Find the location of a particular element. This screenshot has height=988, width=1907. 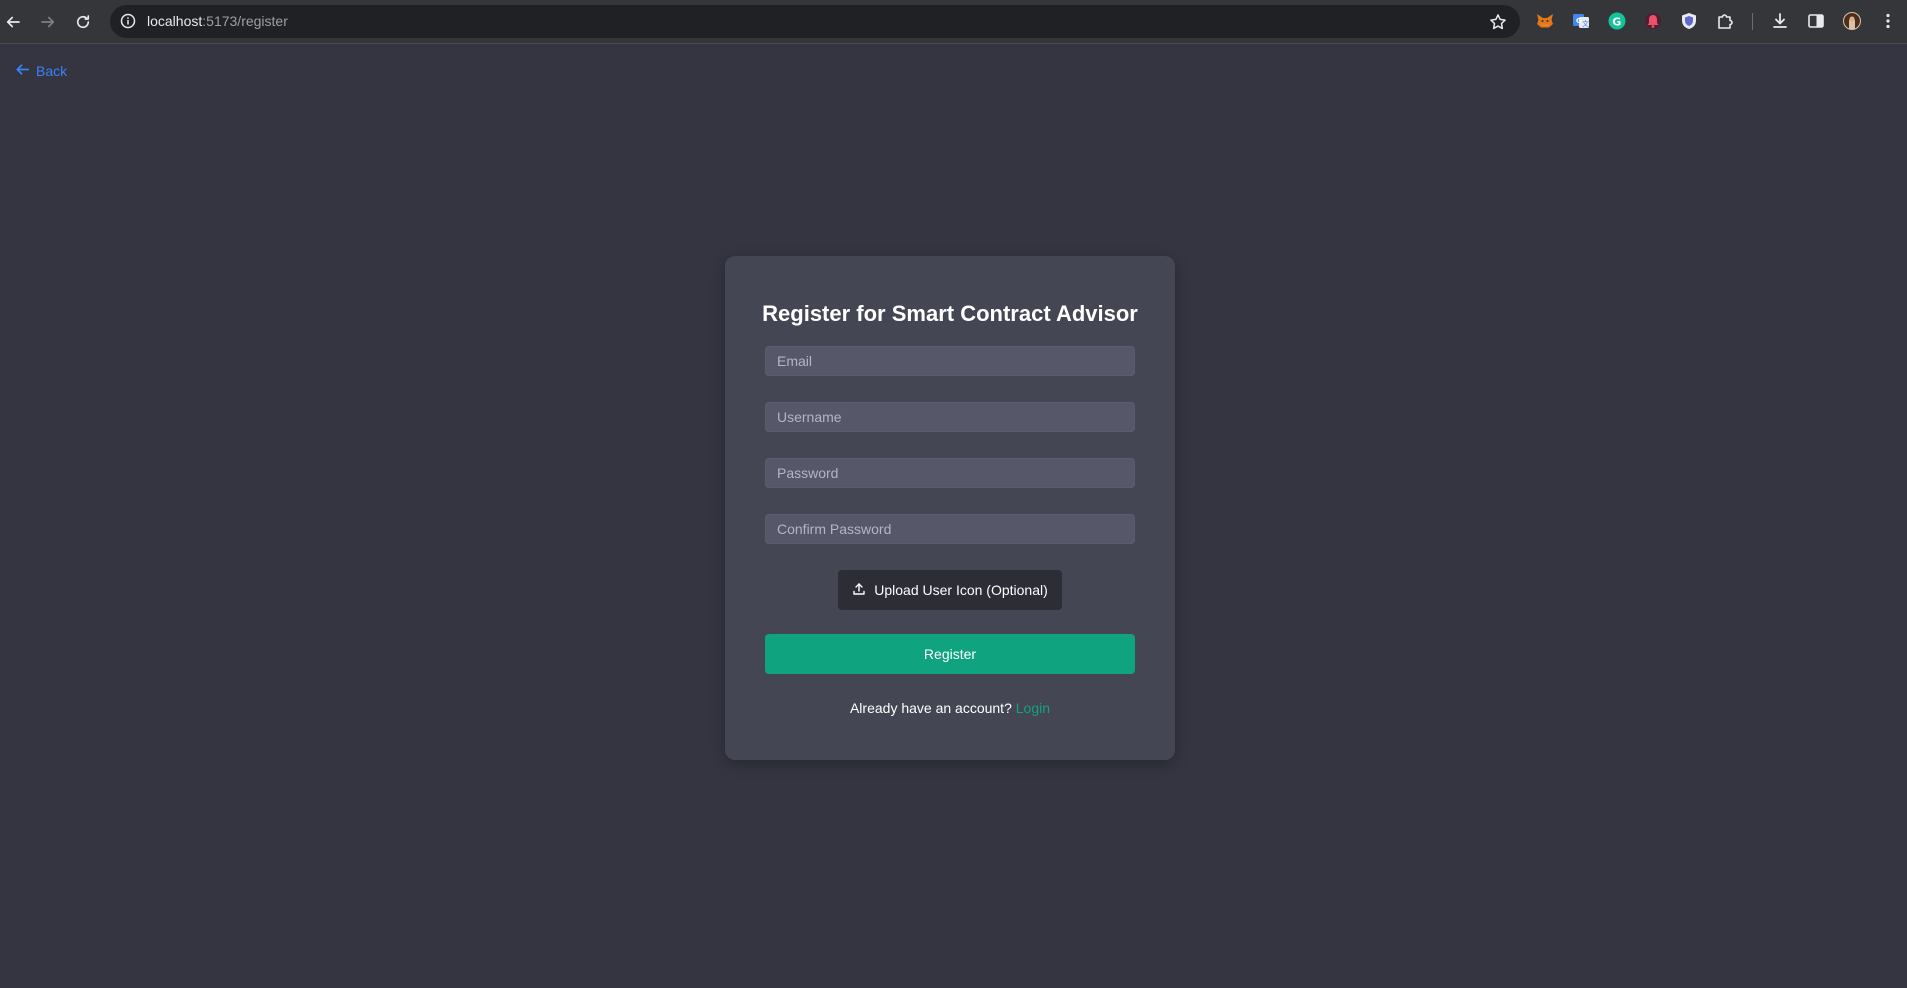

page-title: Register for Smart Contract Advisor is located at coordinates (950, 313).